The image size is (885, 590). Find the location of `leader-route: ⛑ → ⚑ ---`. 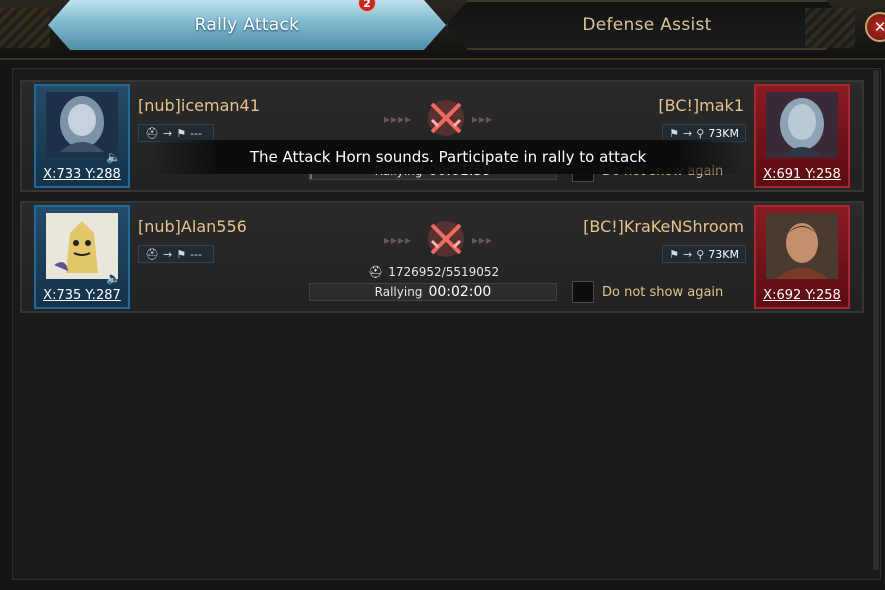

leader-route: ⛑ → ⚑ --- is located at coordinates (176, 254).